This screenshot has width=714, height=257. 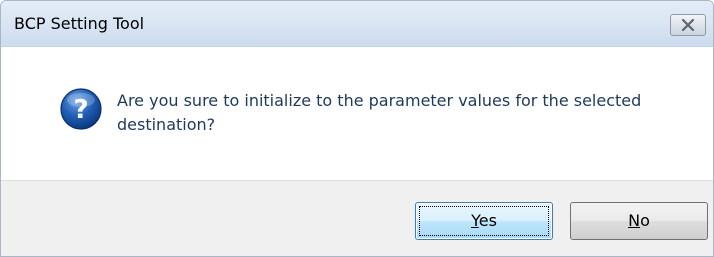 I want to click on no-mnemonic: N, so click(x=634, y=220).